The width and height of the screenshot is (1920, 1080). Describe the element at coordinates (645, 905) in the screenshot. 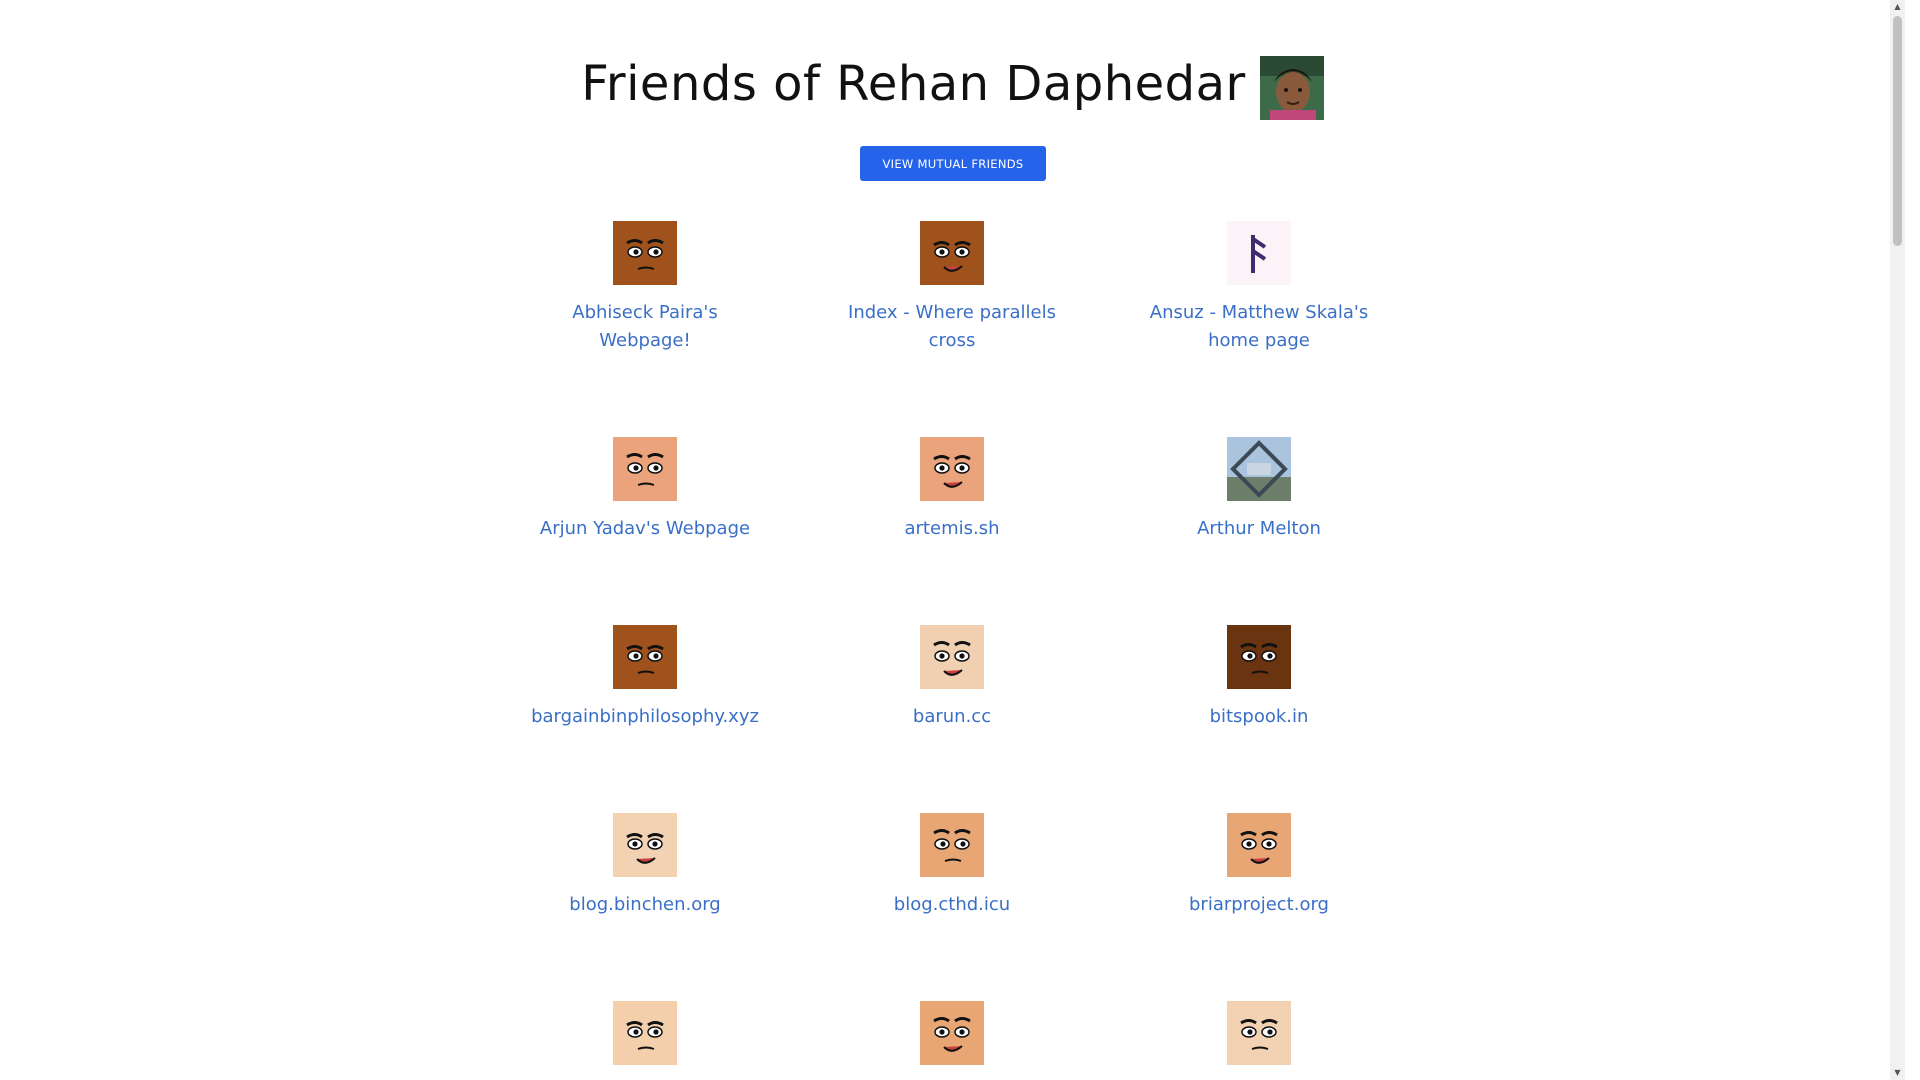

I see `friend-link: blog.binchen.org` at that location.